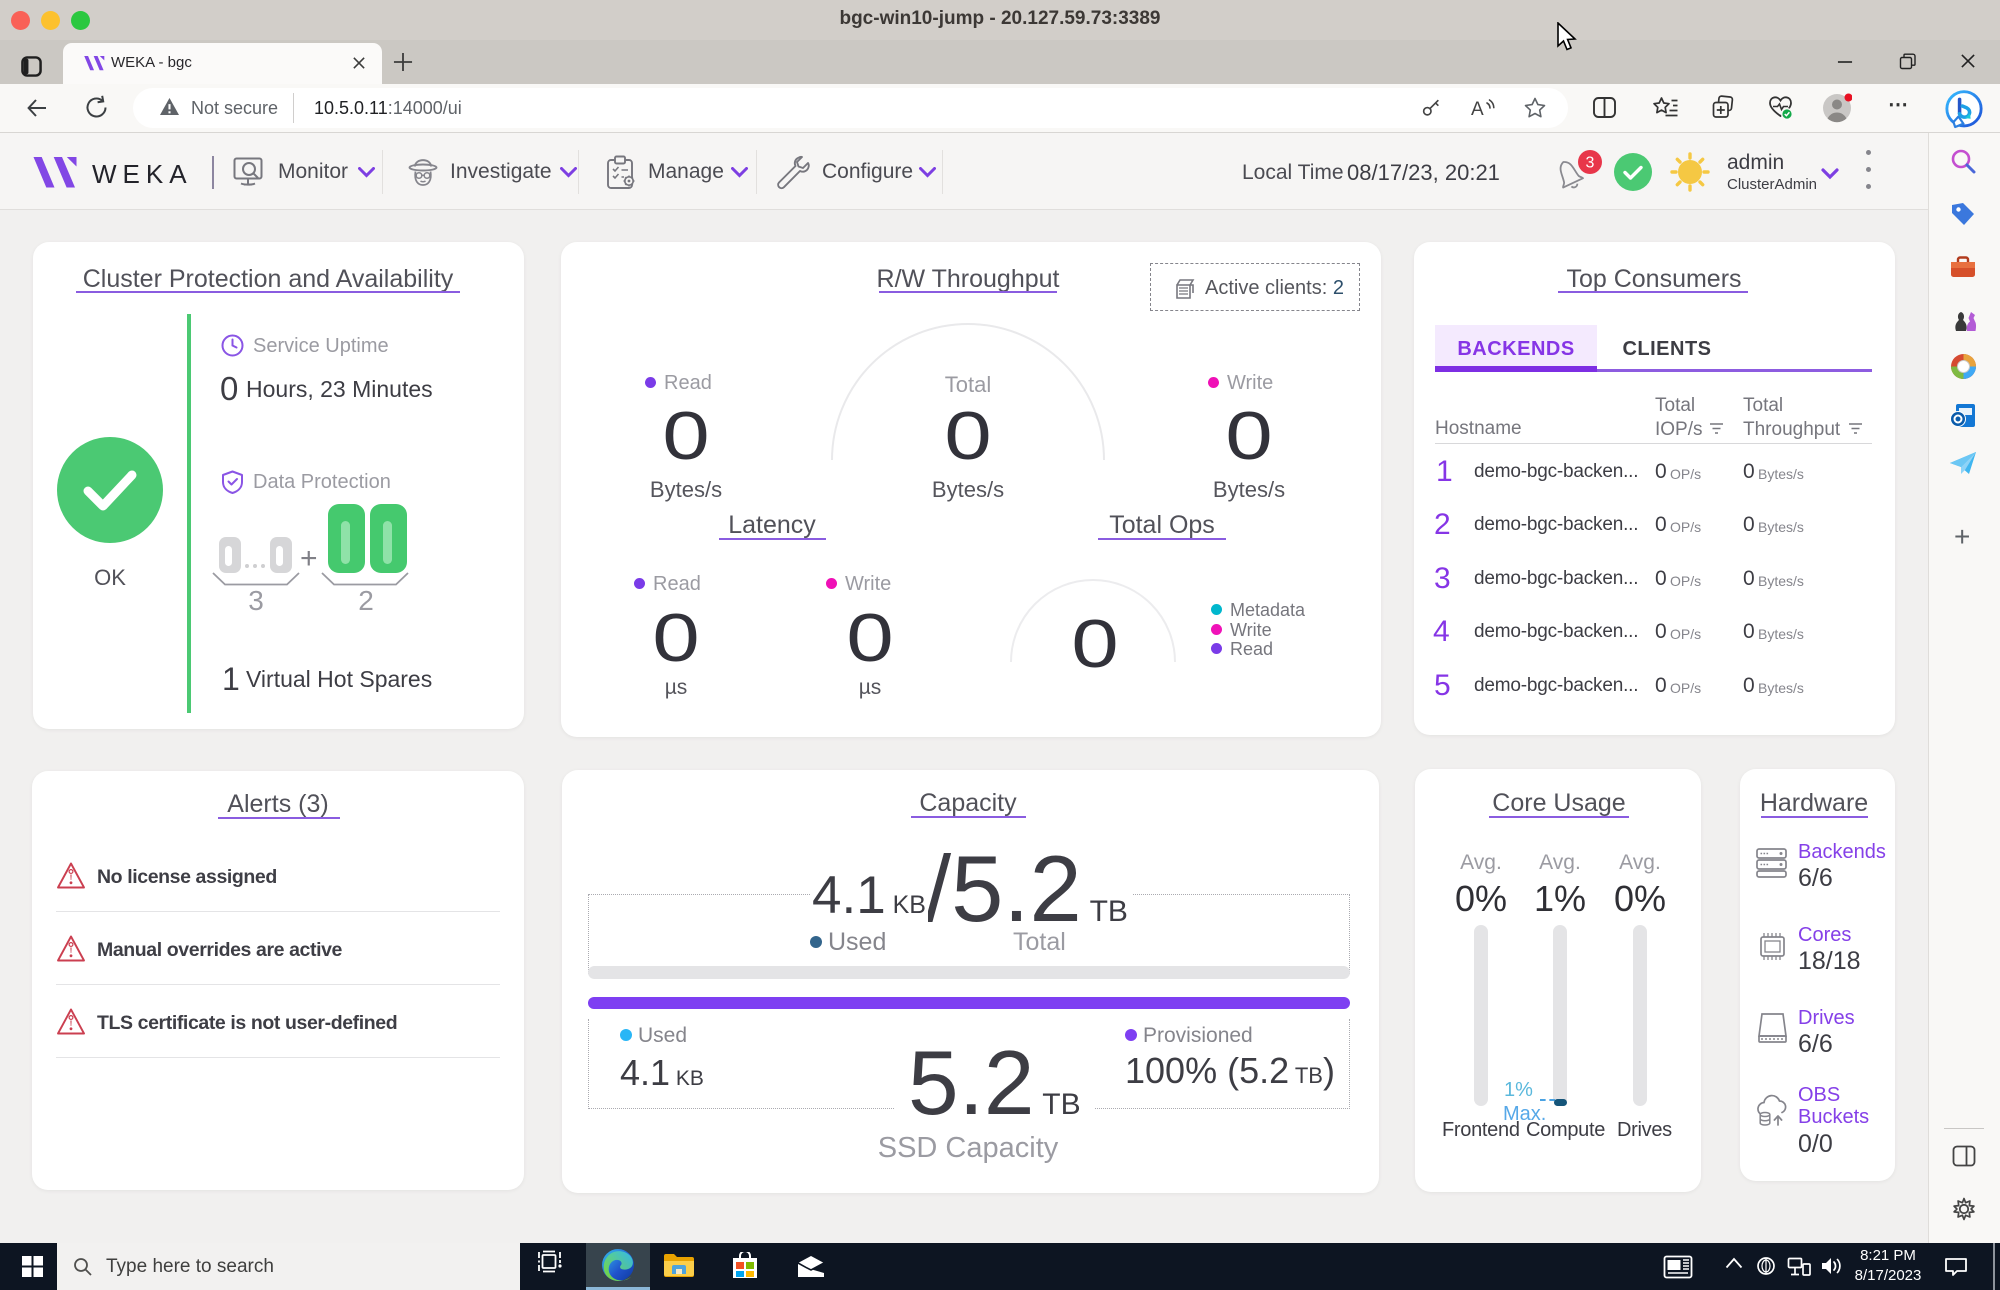 This screenshot has height=1290, width=2000. I want to click on svg-text: 3, so click(1590, 163).